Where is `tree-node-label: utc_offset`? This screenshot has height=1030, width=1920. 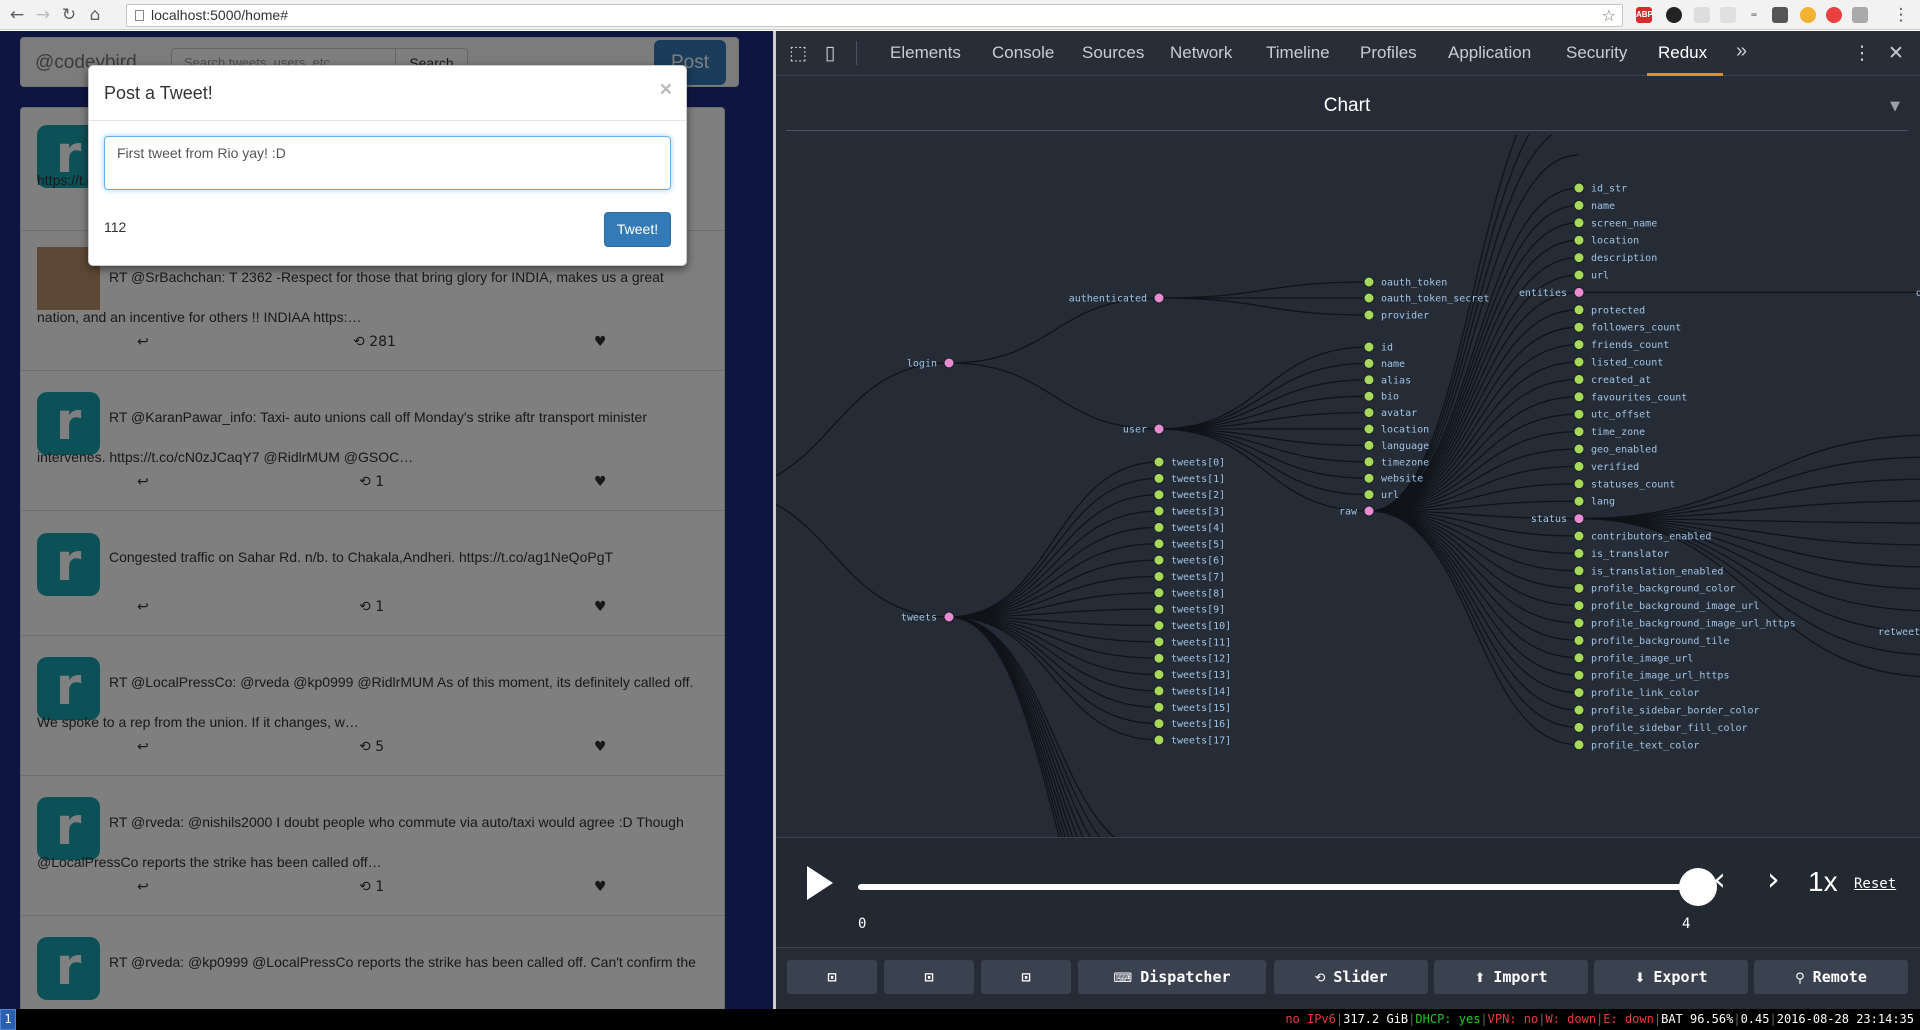 tree-node-label: utc_offset is located at coordinates (1621, 415).